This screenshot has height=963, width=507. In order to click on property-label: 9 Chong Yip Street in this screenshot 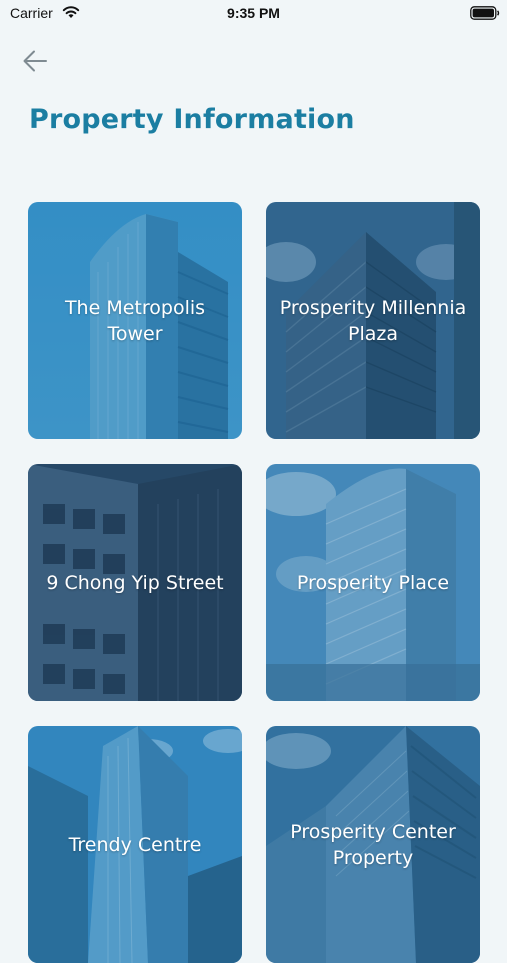, I will do `click(135, 582)`.